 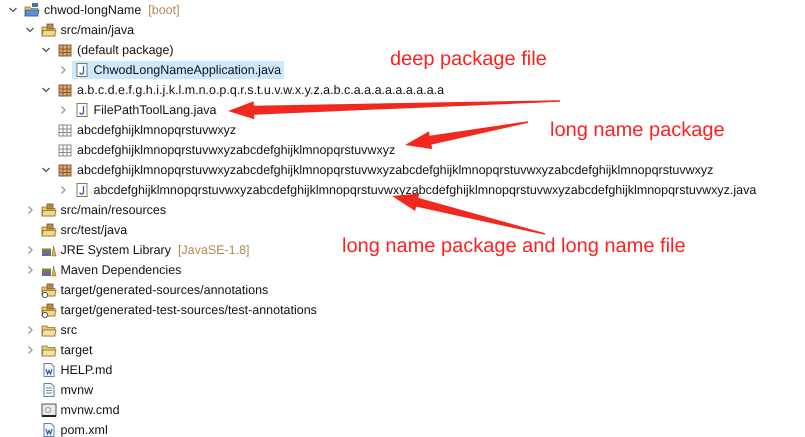 I want to click on tree-item: ChwodLongNameApplication.java, so click(x=178, y=70).